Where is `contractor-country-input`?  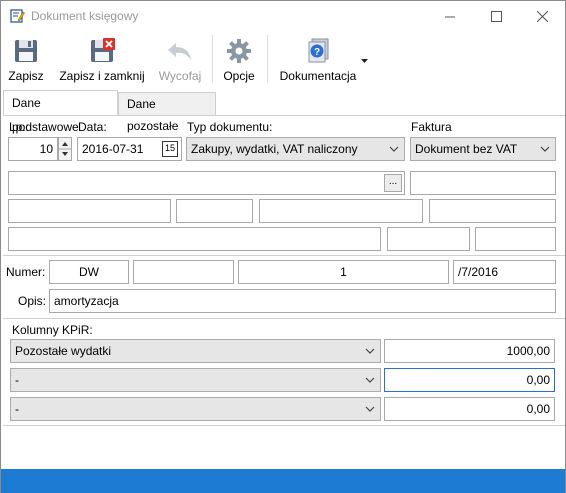 contractor-country-input is located at coordinates (515, 239).